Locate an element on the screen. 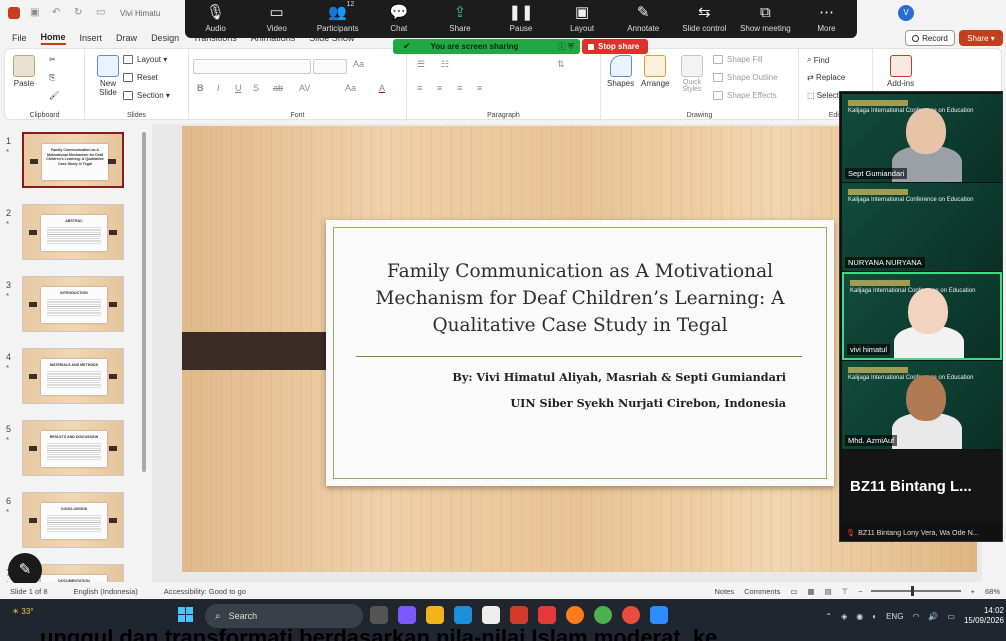 This screenshot has height=641, width=1006. zoom-app-icon is located at coordinates (659, 615).